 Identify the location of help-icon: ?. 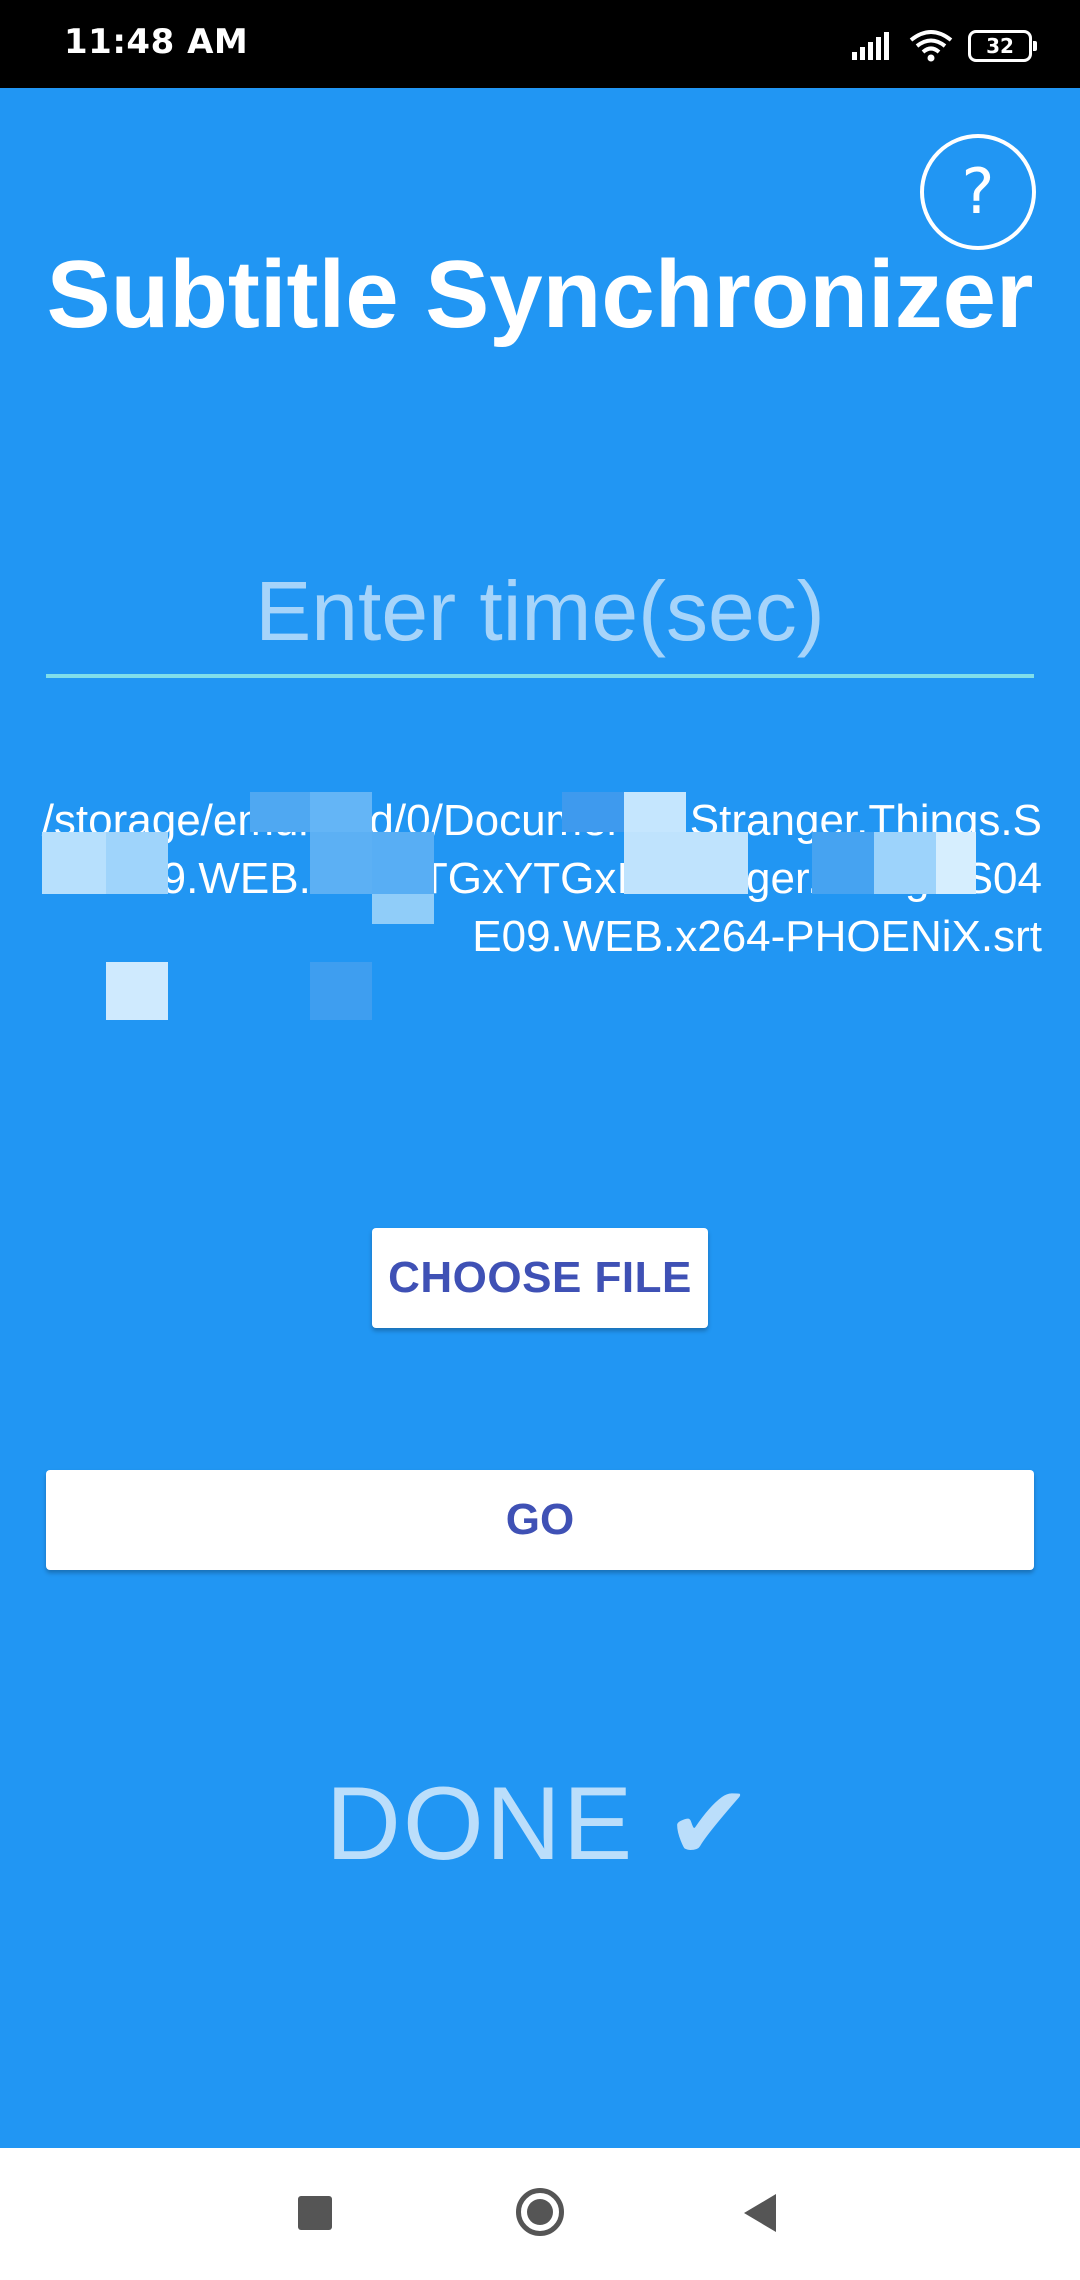
(978, 192).